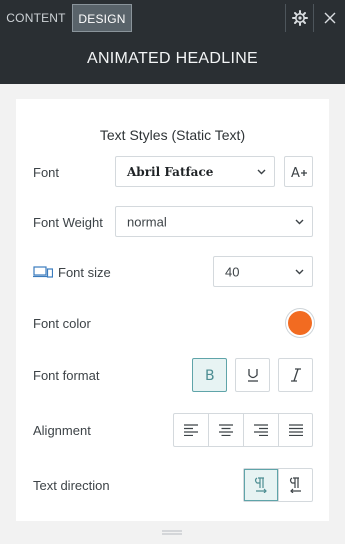  I want to click on align-left-icon, so click(191, 430).